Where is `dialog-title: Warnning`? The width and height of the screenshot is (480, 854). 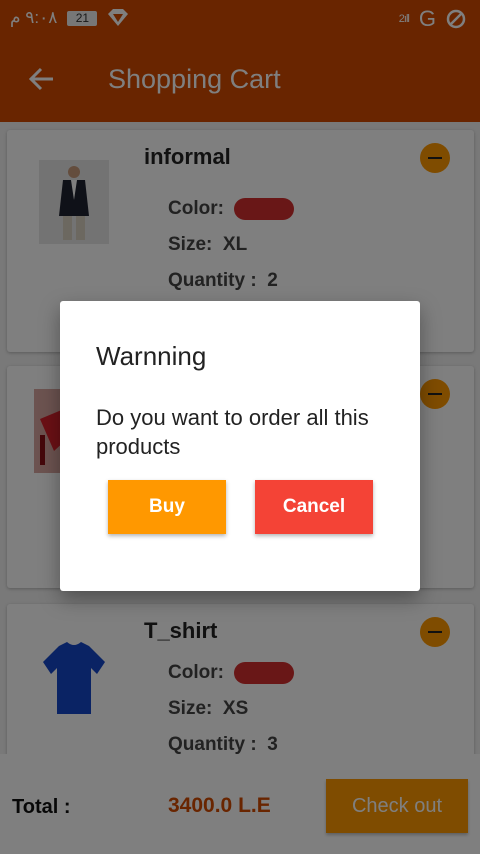 dialog-title: Warnning is located at coordinates (151, 356).